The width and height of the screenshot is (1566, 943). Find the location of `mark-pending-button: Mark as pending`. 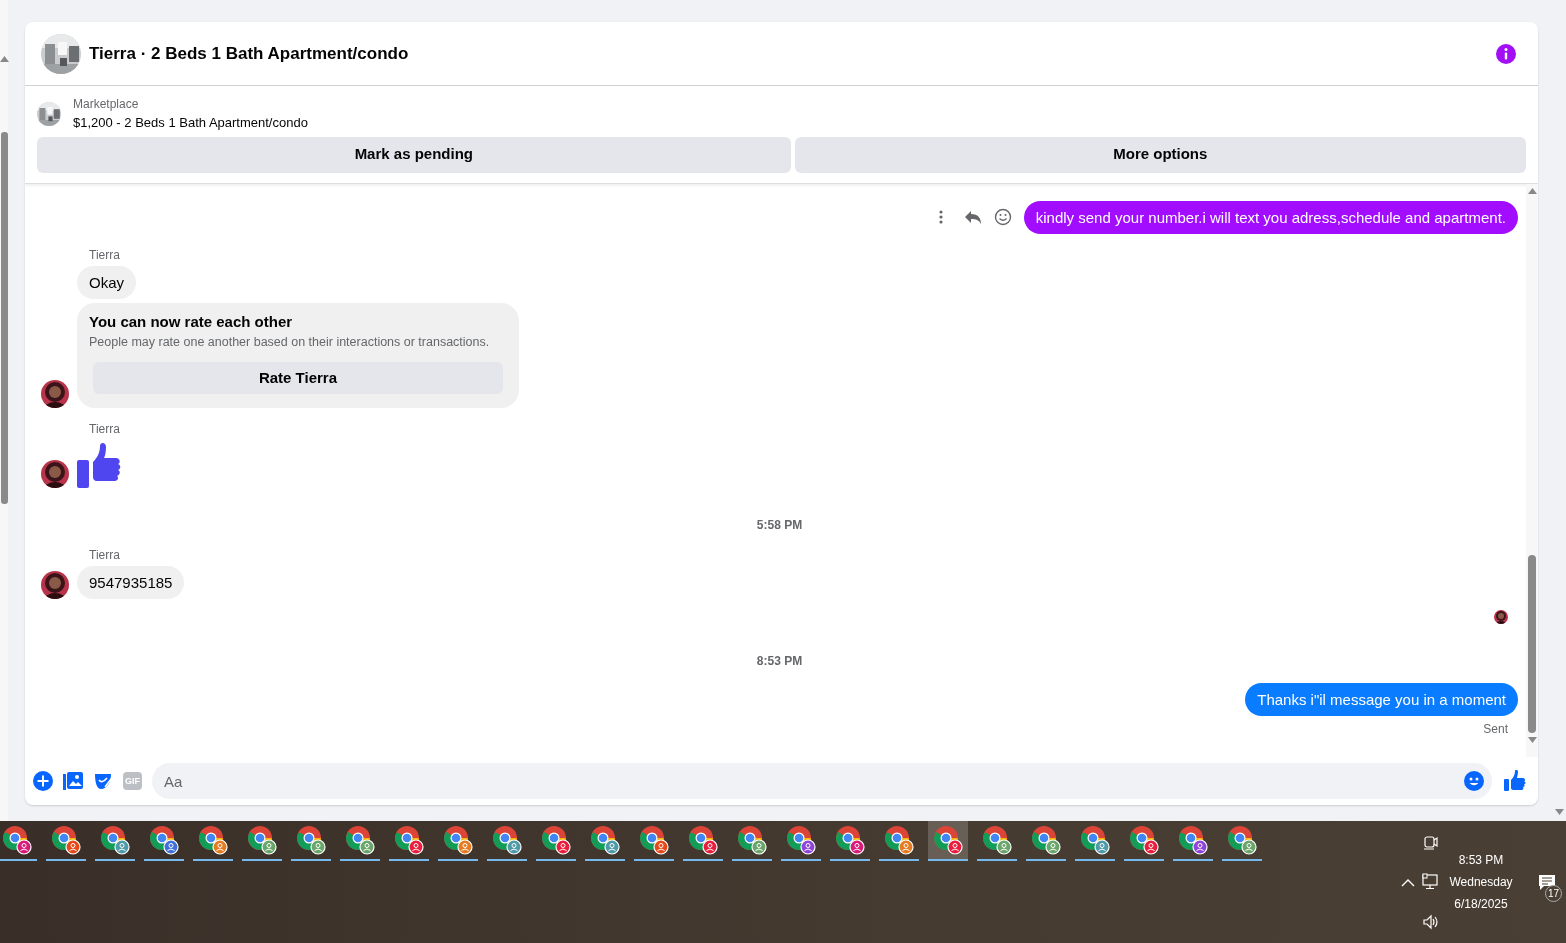

mark-pending-button: Mark as pending is located at coordinates (414, 154).